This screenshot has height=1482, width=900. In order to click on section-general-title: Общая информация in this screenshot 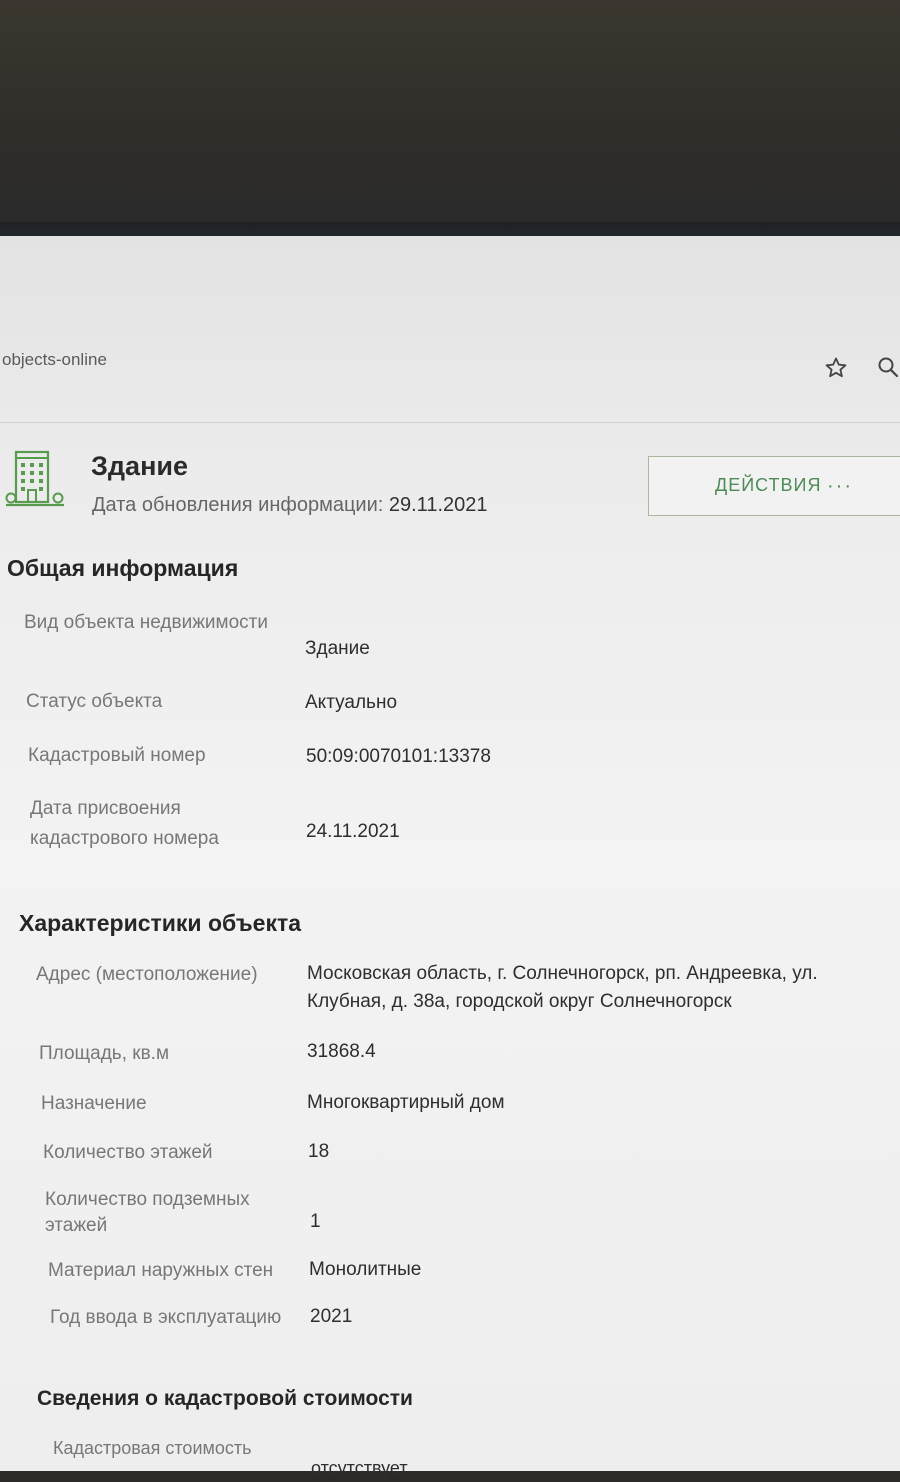, I will do `click(123, 568)`.